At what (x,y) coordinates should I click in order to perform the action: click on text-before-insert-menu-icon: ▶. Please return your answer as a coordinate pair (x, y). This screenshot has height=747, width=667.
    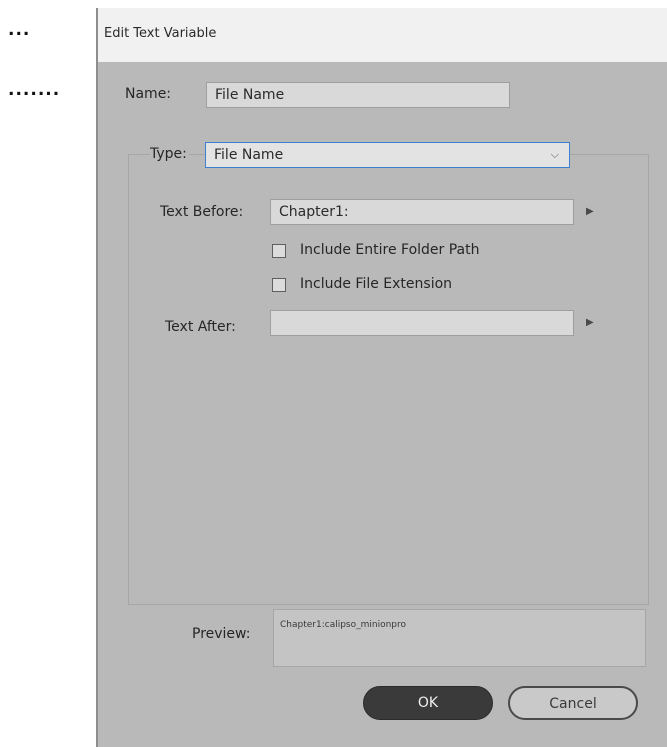
    Looking at the image, I should click on (590, 211).